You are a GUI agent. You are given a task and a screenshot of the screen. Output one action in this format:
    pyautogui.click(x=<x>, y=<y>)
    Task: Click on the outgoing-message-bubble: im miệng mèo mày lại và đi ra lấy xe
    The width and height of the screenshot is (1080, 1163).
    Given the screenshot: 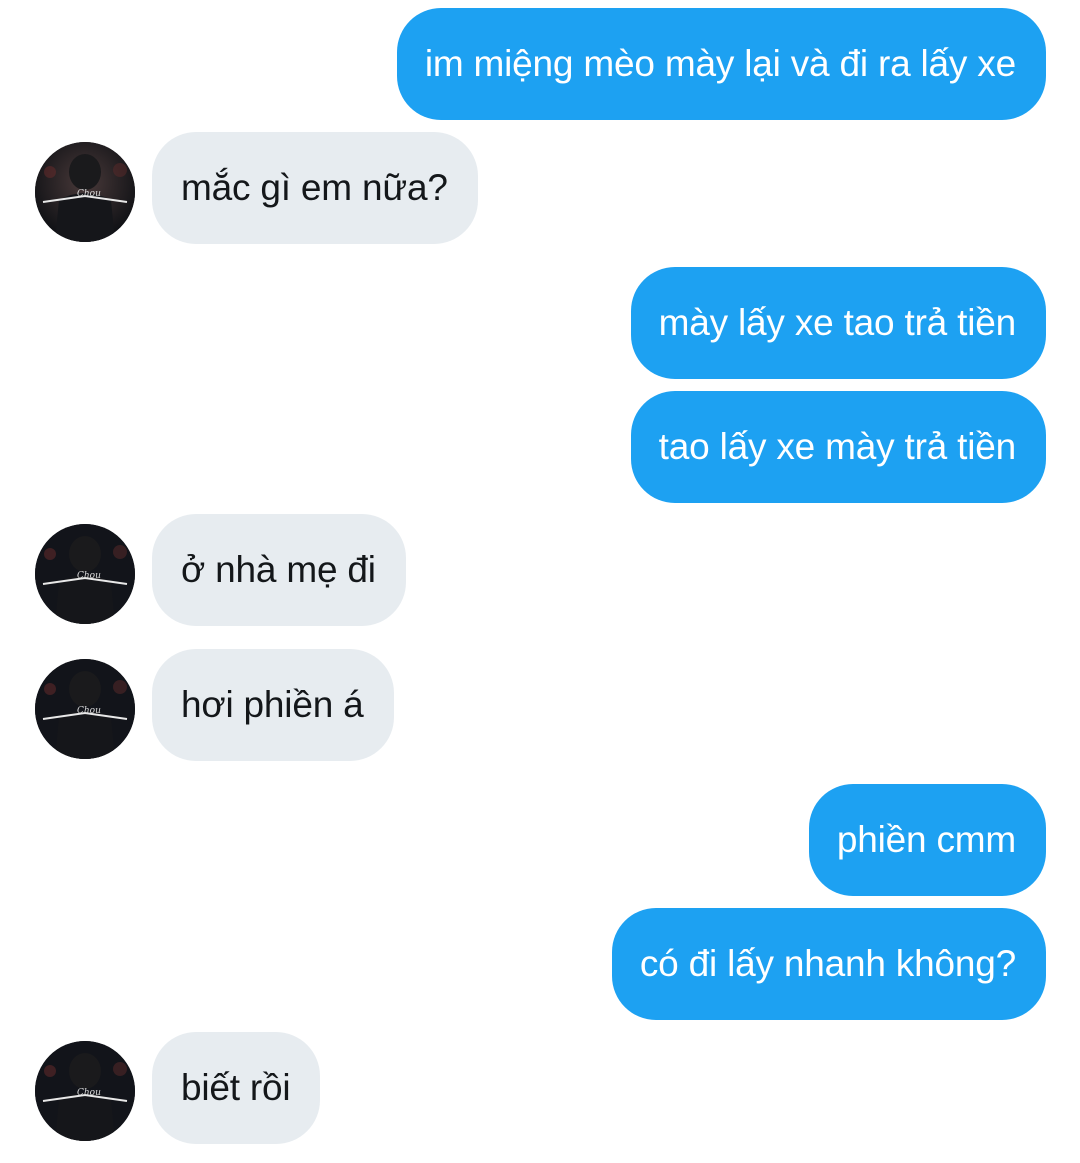 What is the action you would take?
    pyautogui.click(x=721, y=64)
    